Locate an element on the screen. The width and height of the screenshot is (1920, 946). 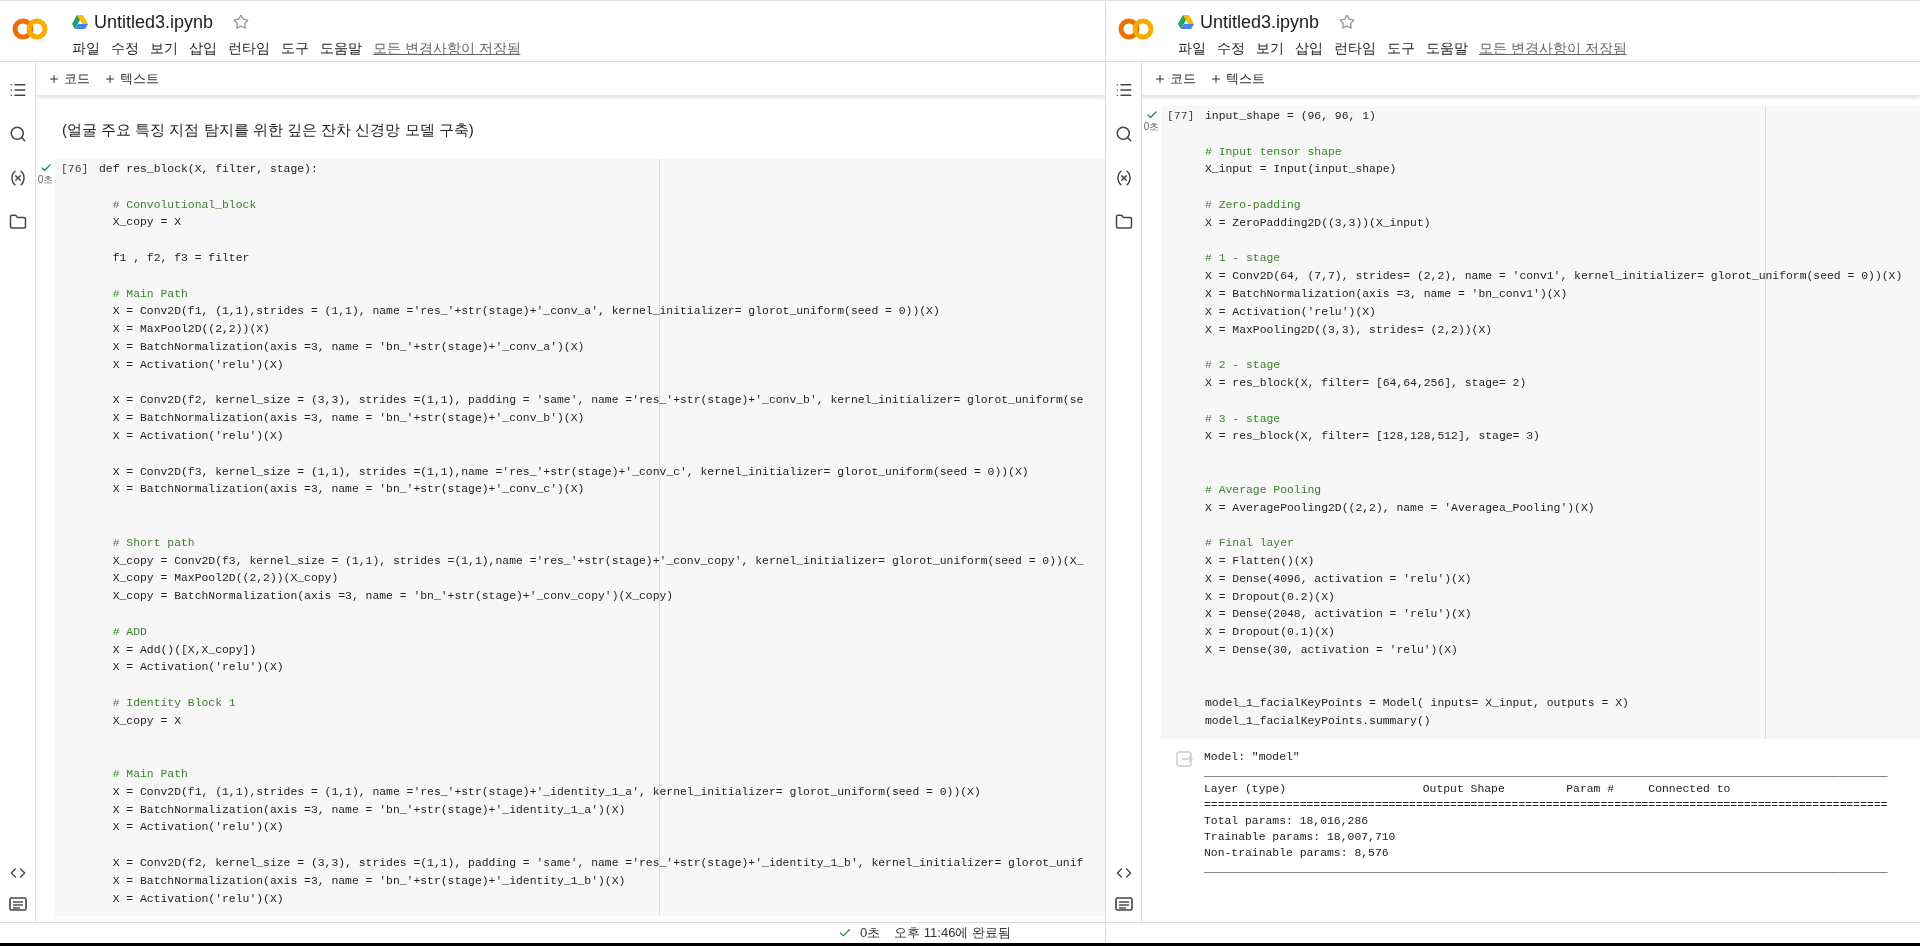
code-comment: # Zero-padding is located at coordinates (1253, 205).